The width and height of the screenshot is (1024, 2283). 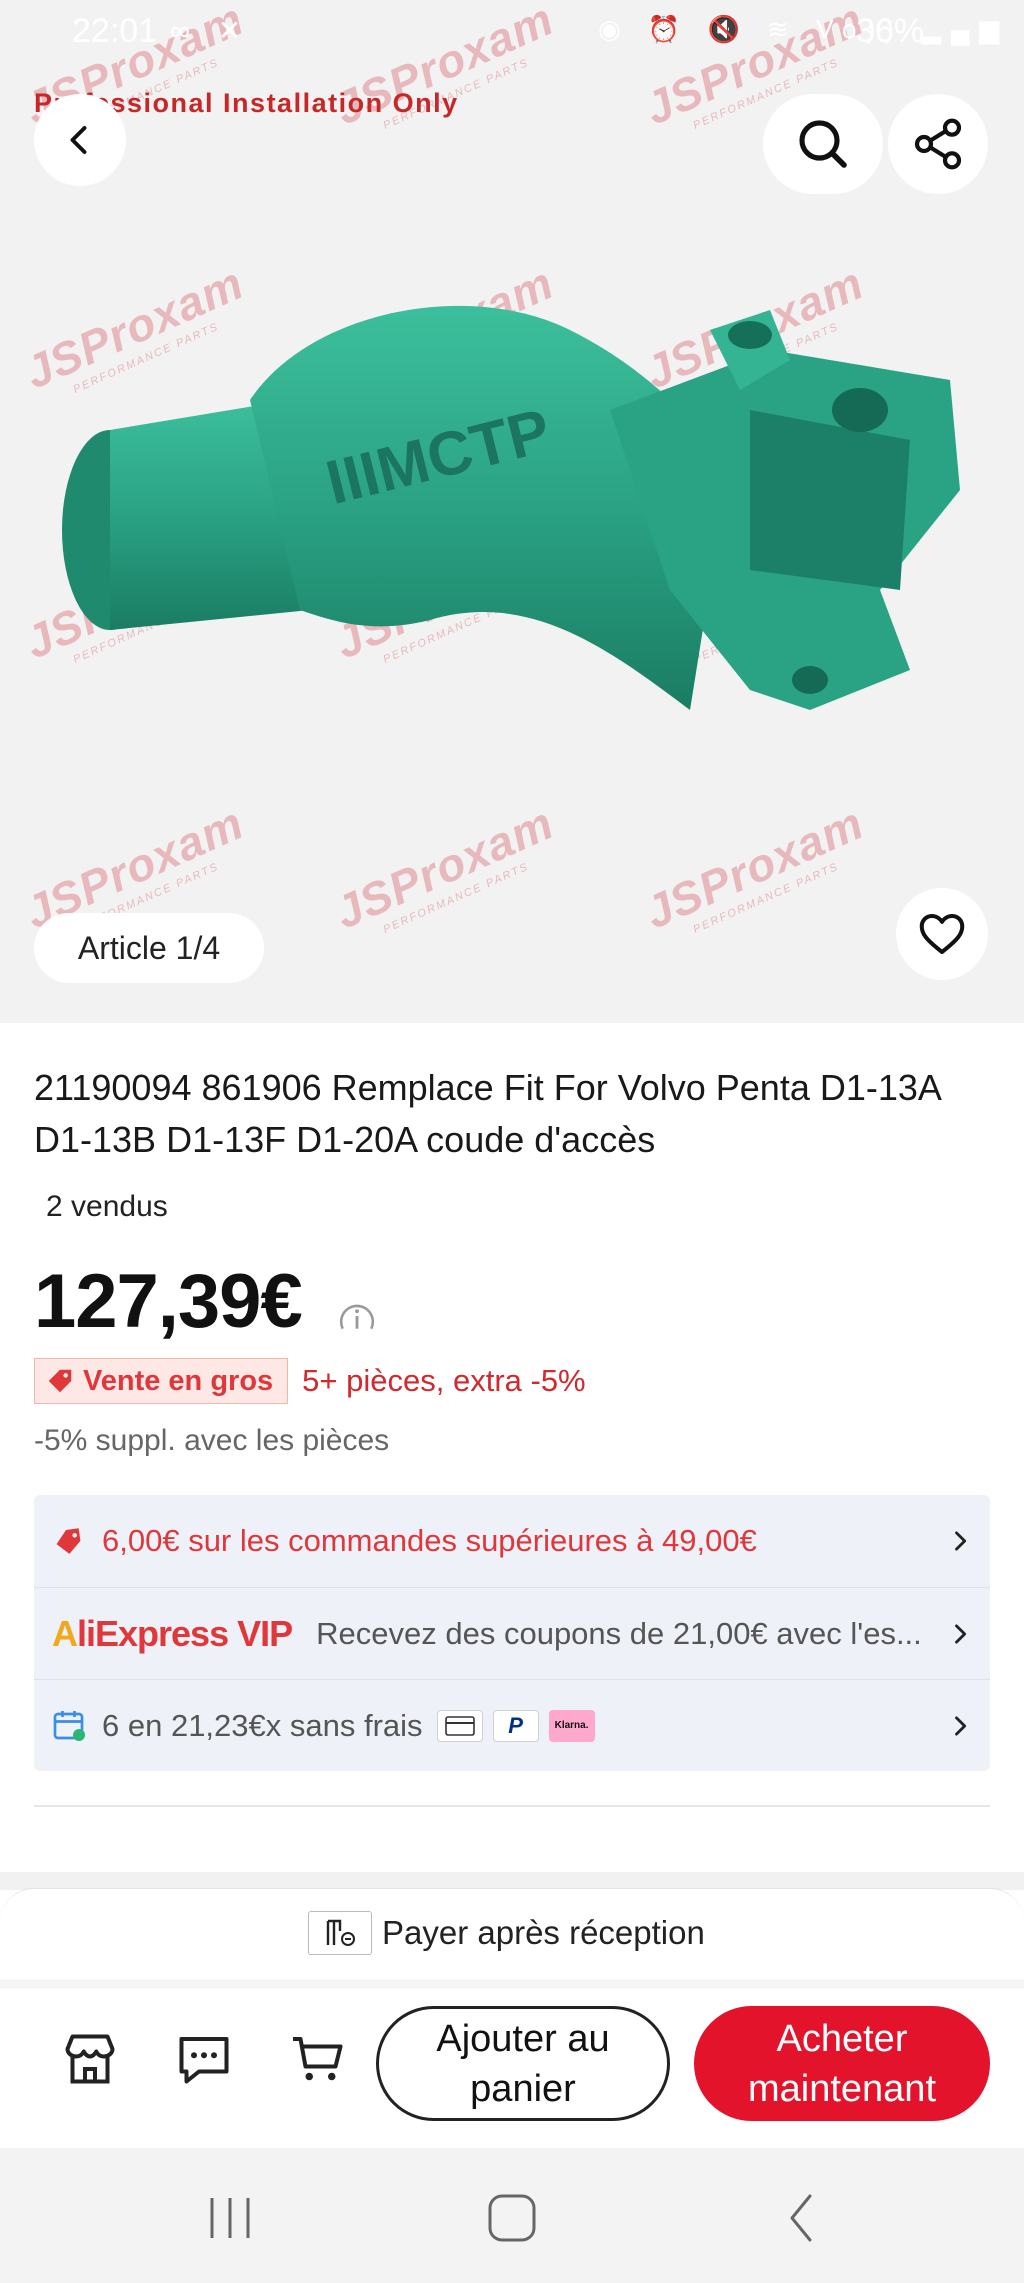 I want to click on klarna-icon: Klarna., so click(x=571, y=1725).